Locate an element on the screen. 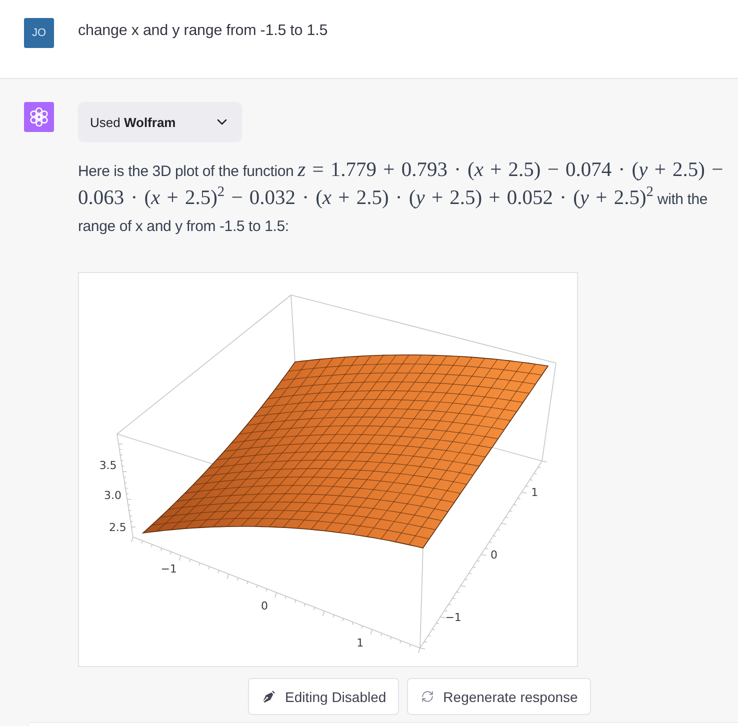  knot-logo-icon is located at coordinates (39, 117).